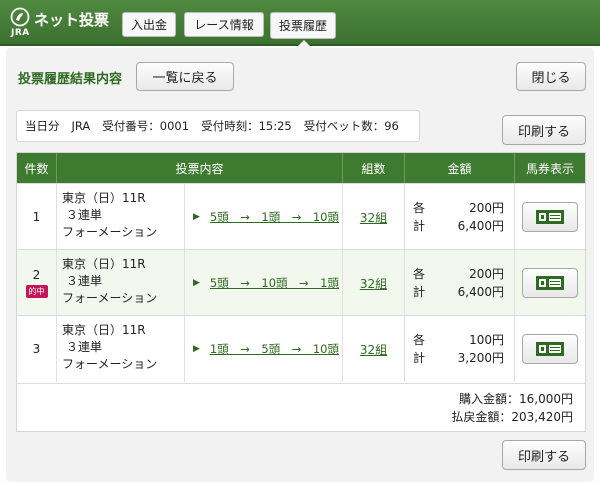  What do you see at coordinates (551, 76) in the screenshot?
I see `close-button: 閉じる` at bounding box center [551, 76].